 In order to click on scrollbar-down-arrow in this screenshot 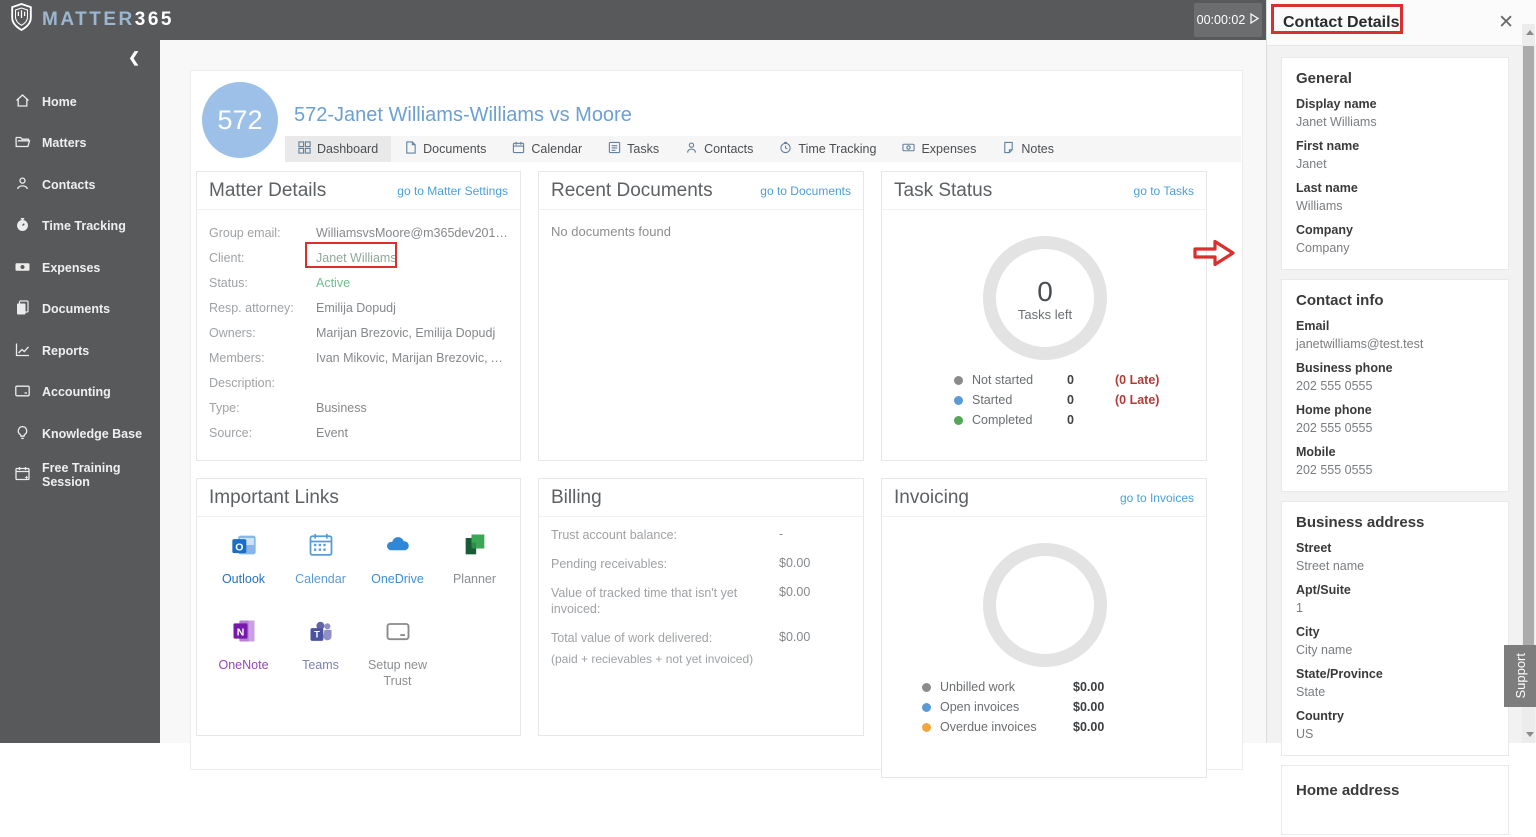, I will do `click(1529, 734)`.